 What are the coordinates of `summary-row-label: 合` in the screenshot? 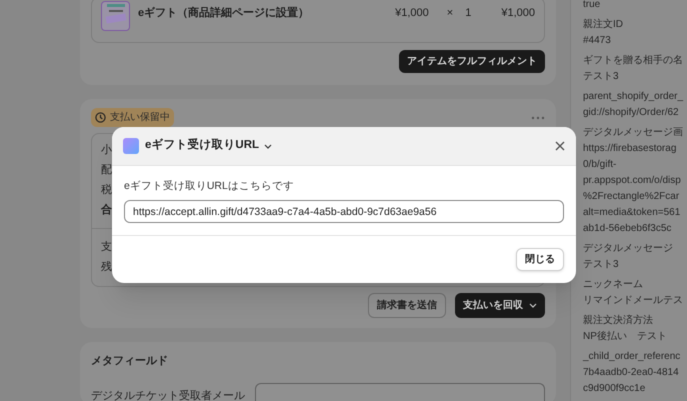 It's located at (106, 210).